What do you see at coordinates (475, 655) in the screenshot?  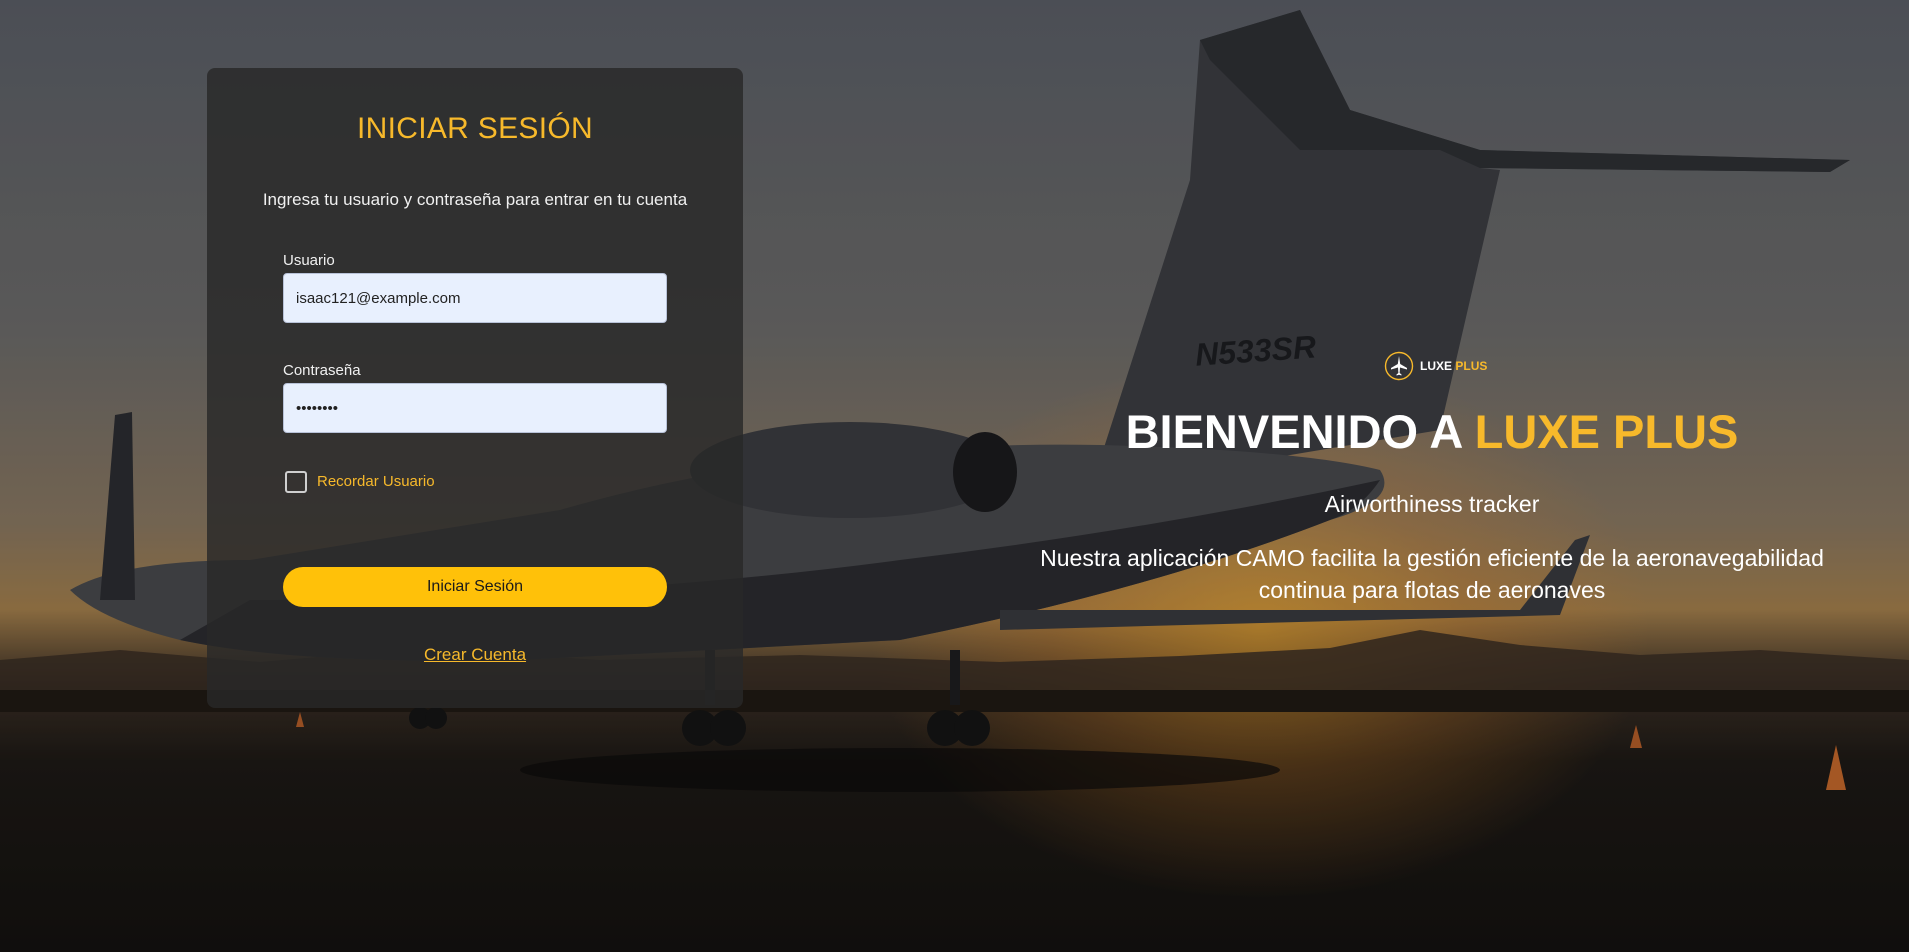 I see `create-account-link: Crear Cuenta` at bounding box center [475, 655].